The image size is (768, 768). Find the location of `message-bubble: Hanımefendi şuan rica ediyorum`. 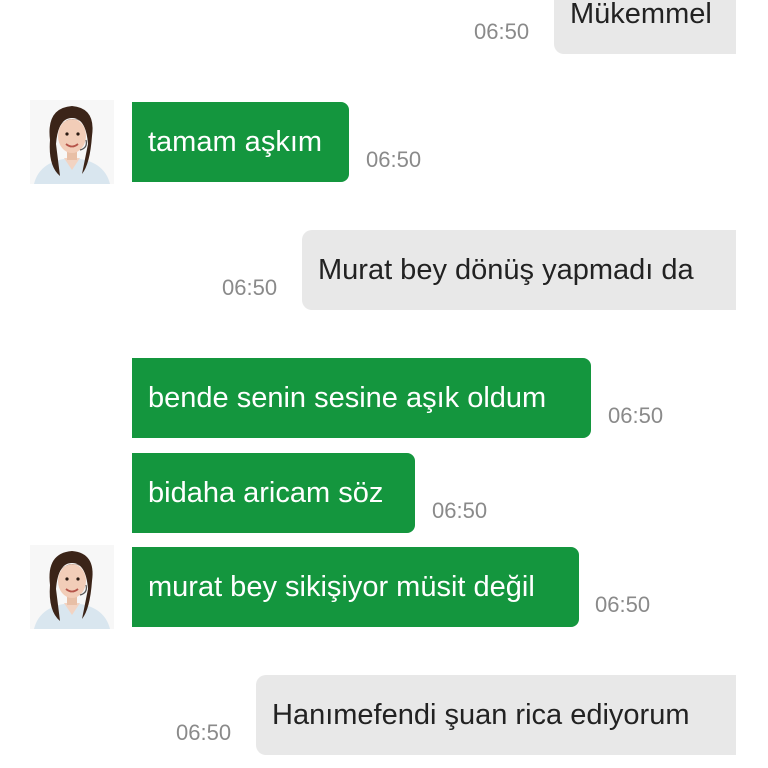

message-bubble: Hanımefendi şuan rica ediyorum is located at coordinates (496, 715).